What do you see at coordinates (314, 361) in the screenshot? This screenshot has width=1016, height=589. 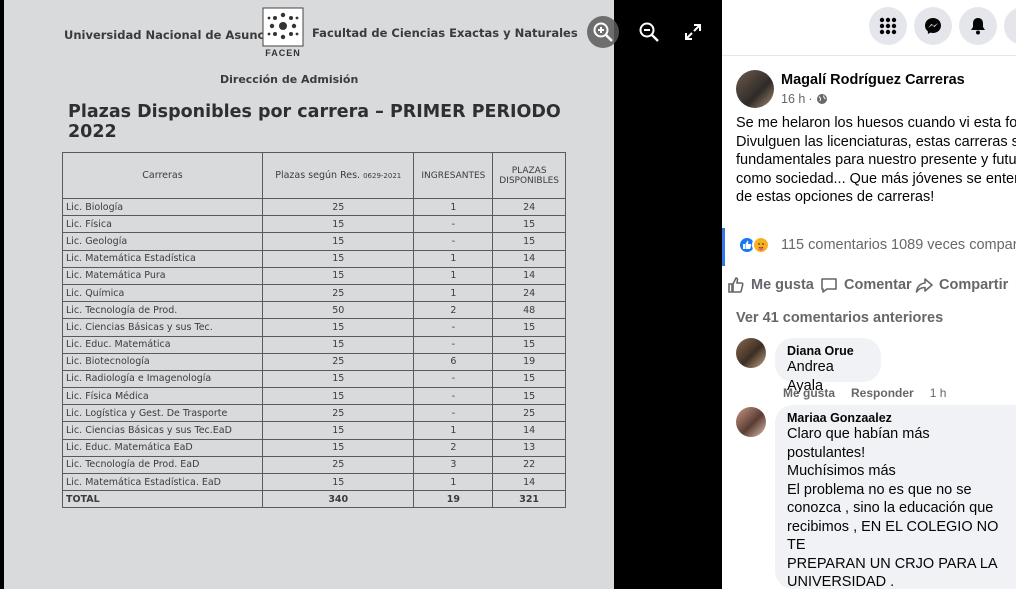 I see `table-row: Lic. Biotecnología 25 6 19` at bounding box center [314, 361].